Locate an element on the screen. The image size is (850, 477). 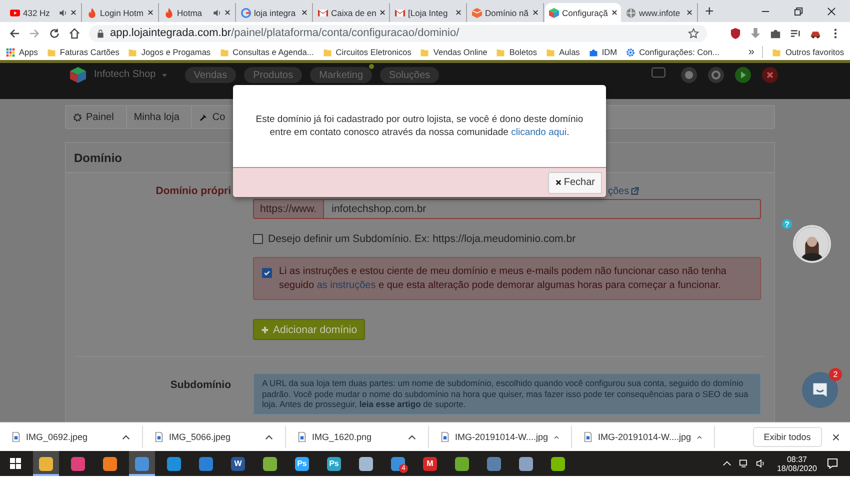
bookmark: Vendas Online is located at coordinates (454, 52).